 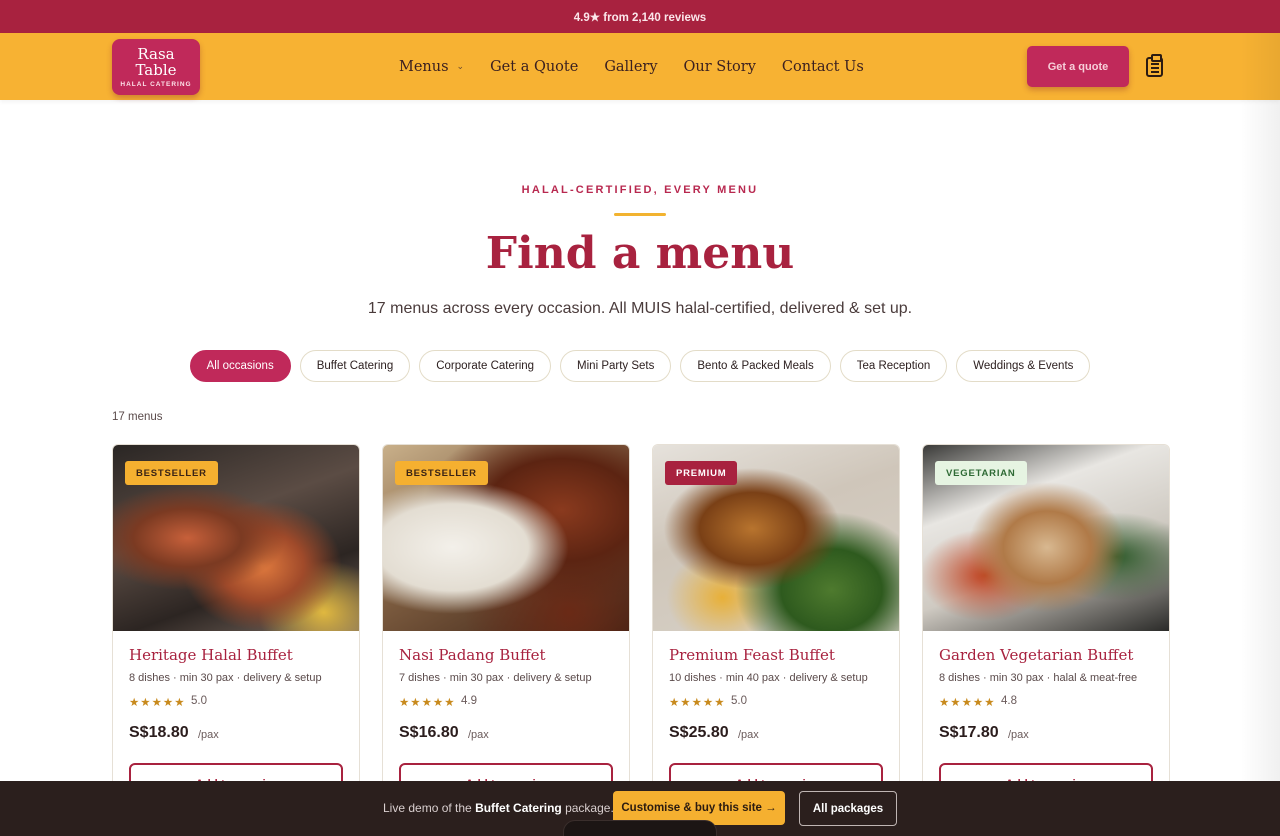 What do you see at coordinates (156, 70) in the screenshot?
I see `logo-line2: Table` at bounding box center [156, 70].